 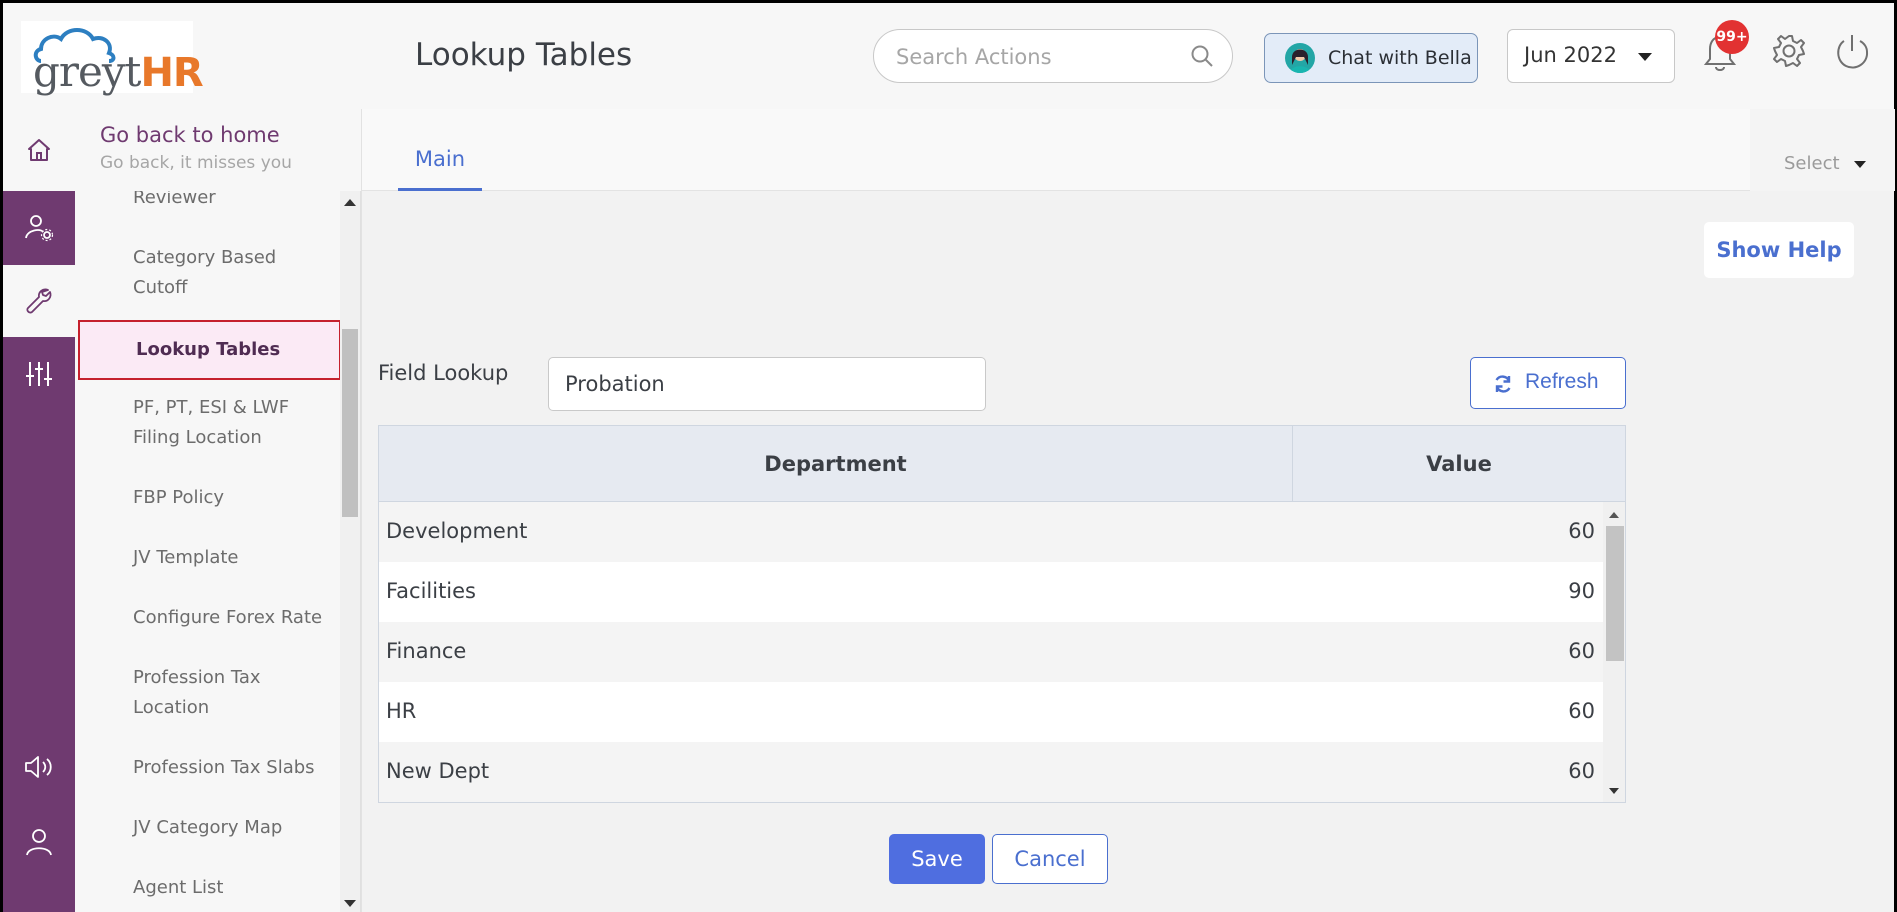 I want to click on refresh-button: Refresh, so click(x=1548, y=383).